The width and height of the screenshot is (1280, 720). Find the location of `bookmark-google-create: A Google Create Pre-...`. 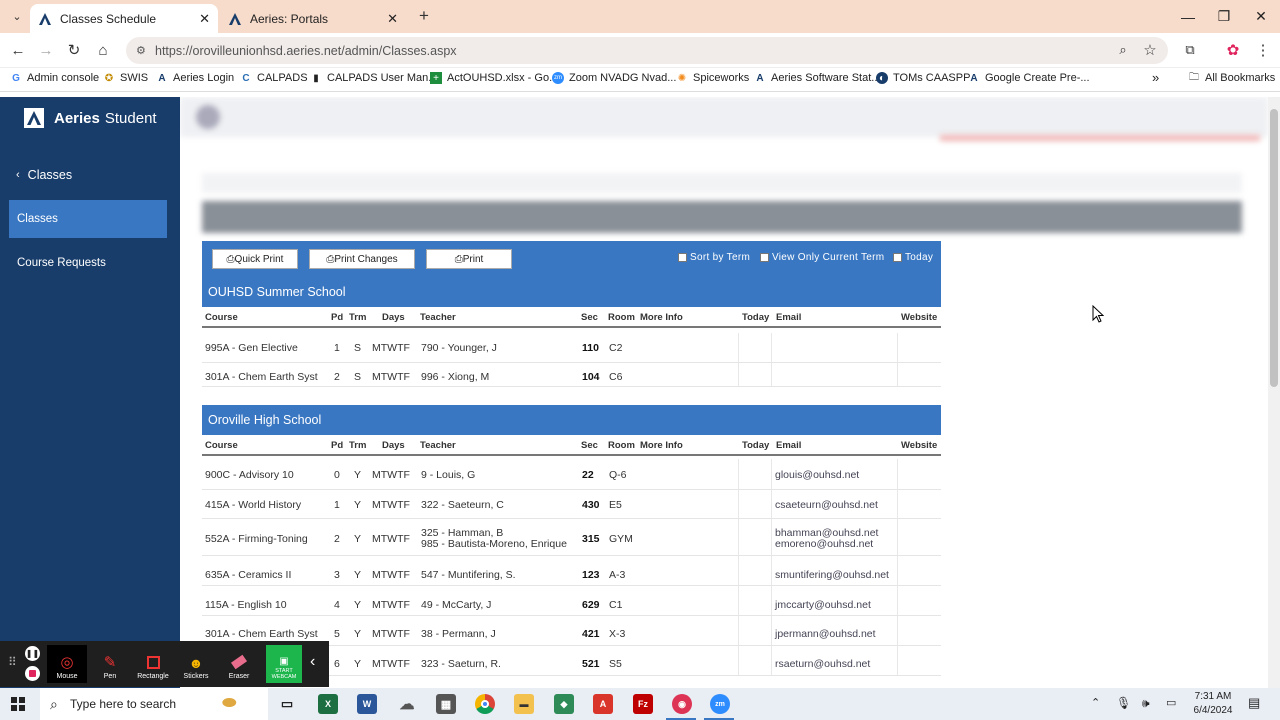

bookmark-google-create: A Google Create Pre-... is located at coordinates (1028, 78).